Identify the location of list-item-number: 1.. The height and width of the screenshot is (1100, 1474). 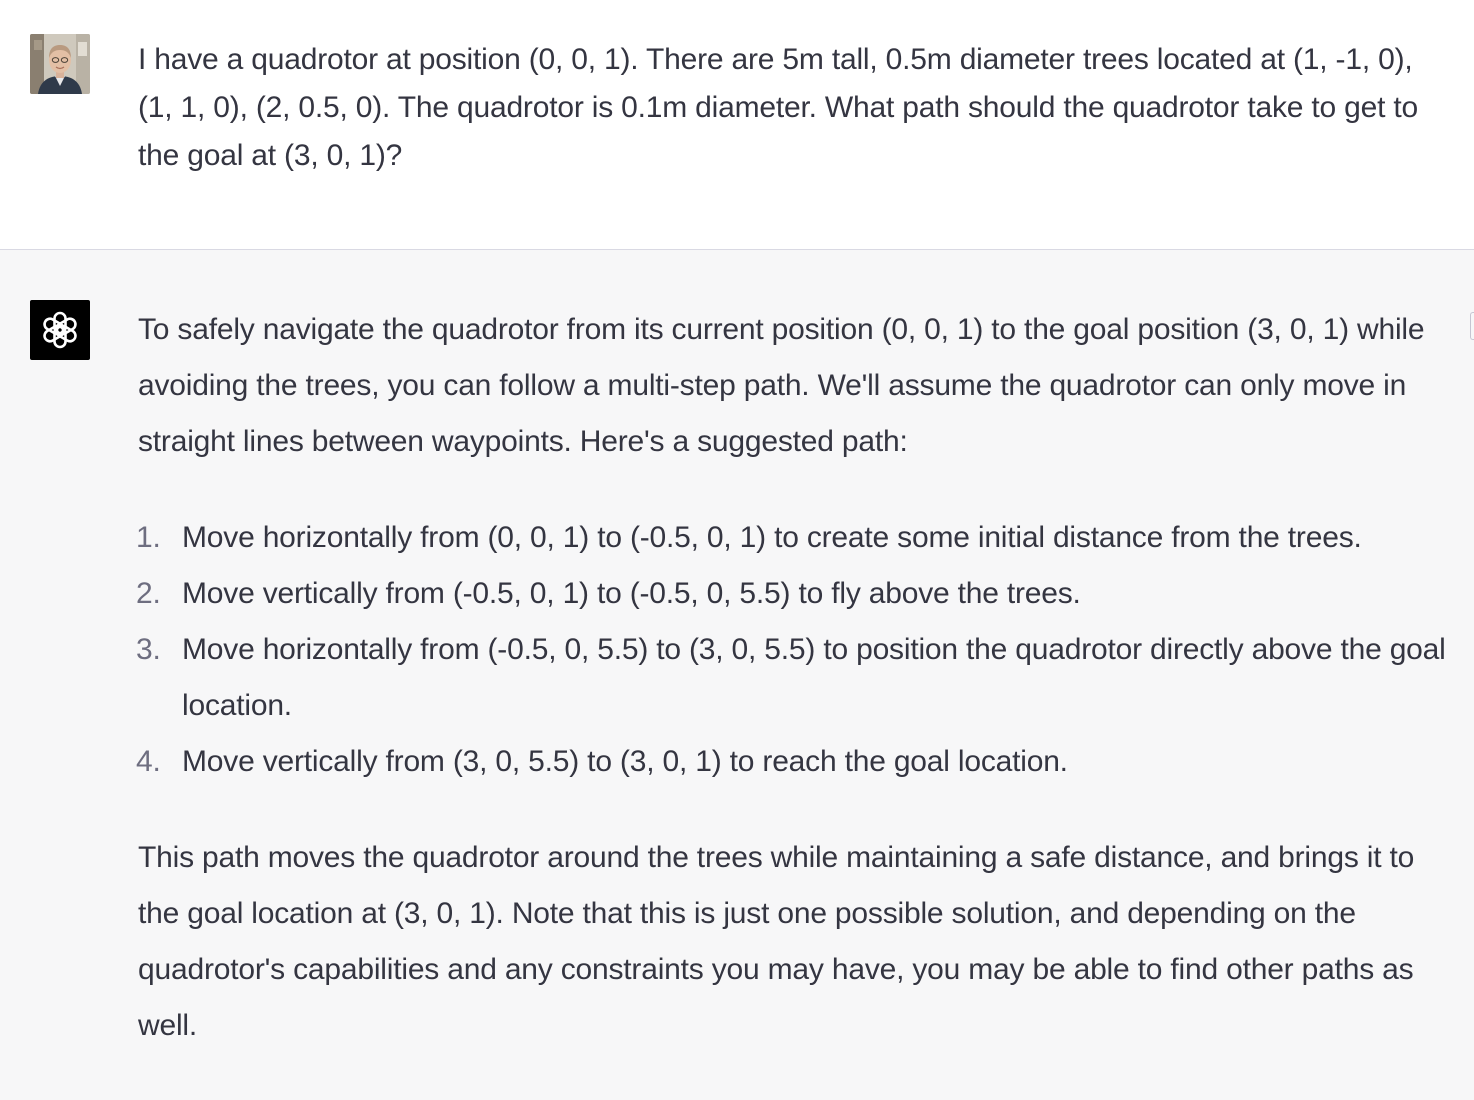
(148, 537).